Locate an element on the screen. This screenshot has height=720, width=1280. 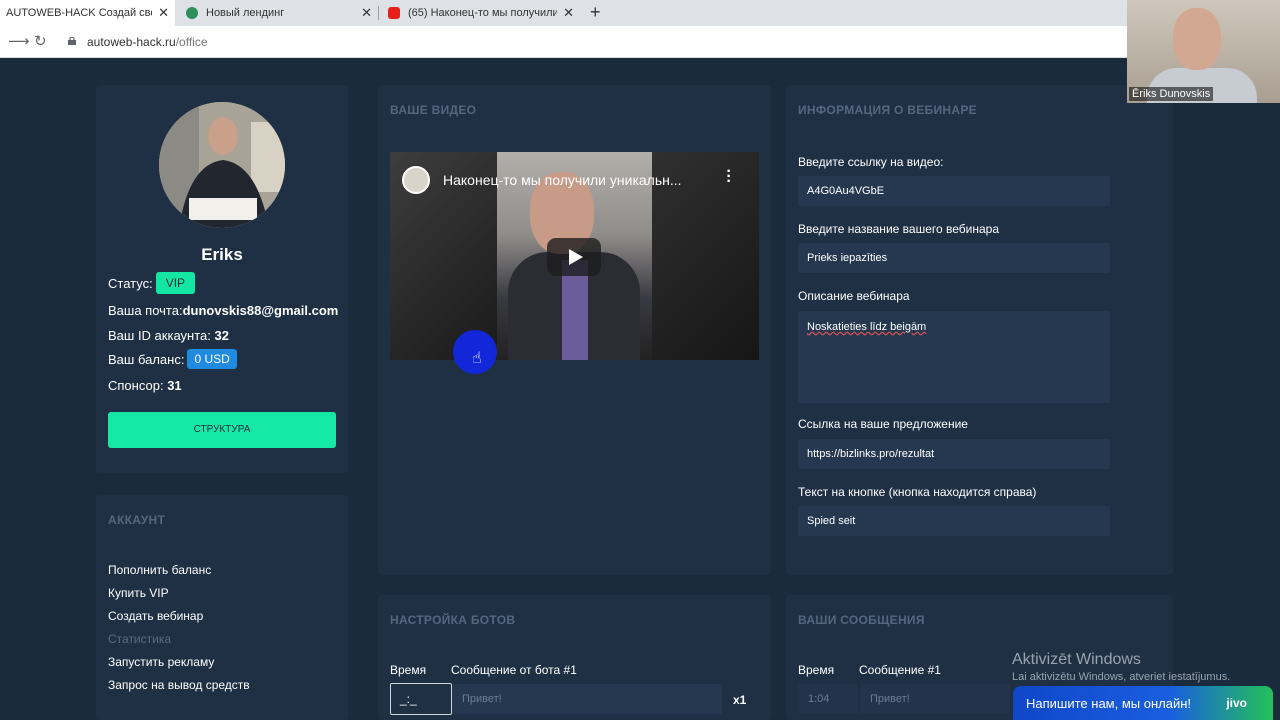
more-options-icon: · · · is located at coordinates (729, 177).